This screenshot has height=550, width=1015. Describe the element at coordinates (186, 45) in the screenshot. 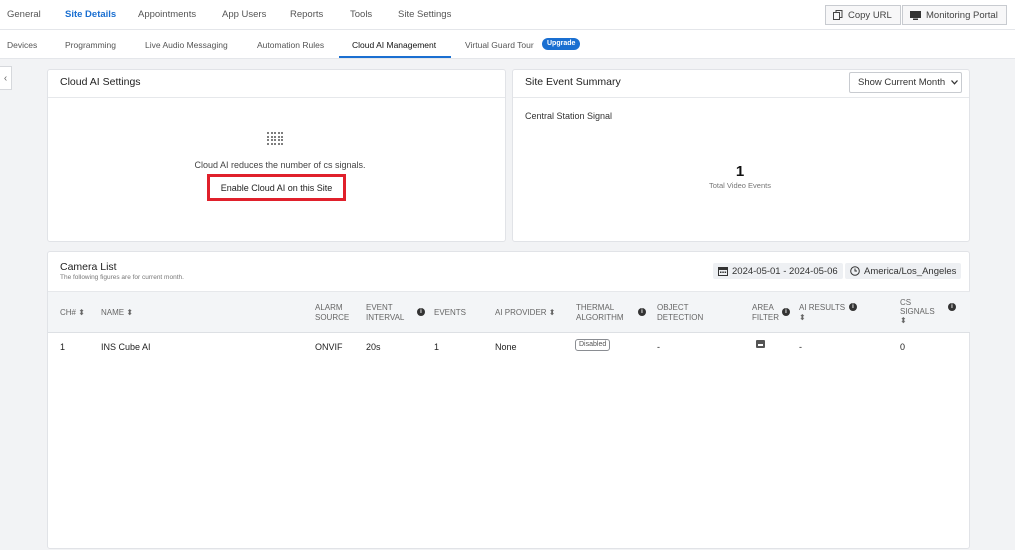

I see `tab-live-audio-messaging: Live Audio Messaging` at that location.